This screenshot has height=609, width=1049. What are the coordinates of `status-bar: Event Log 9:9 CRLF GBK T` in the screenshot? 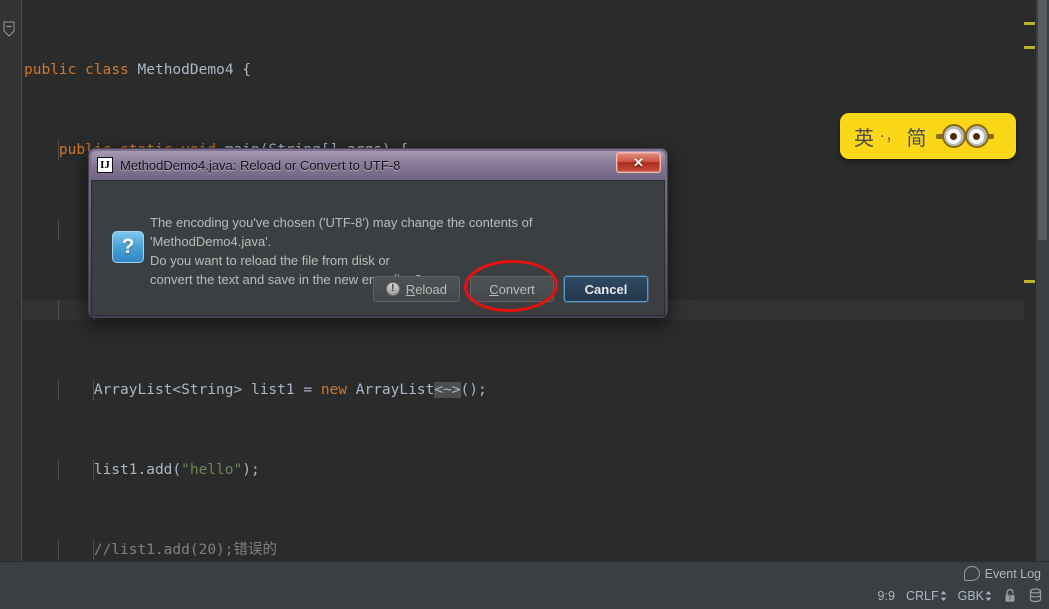 It's located at (524, 585).